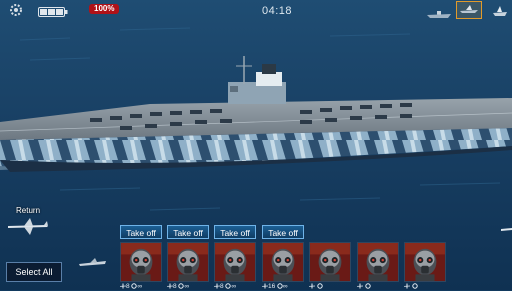 This screenshot has height=291, width=512. I want to click on squadron-slot: Take off 16 ∞, so click(283, 257).